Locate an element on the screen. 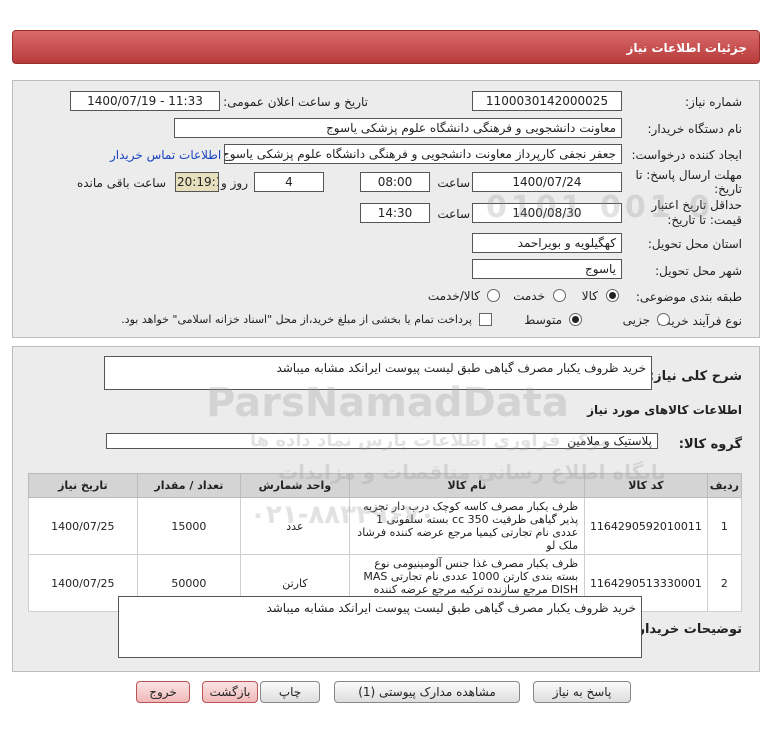 This screenshot has height=745, width=770. requester-label: ایجاد کننده درخواست: is located at coordinates (686, 155).